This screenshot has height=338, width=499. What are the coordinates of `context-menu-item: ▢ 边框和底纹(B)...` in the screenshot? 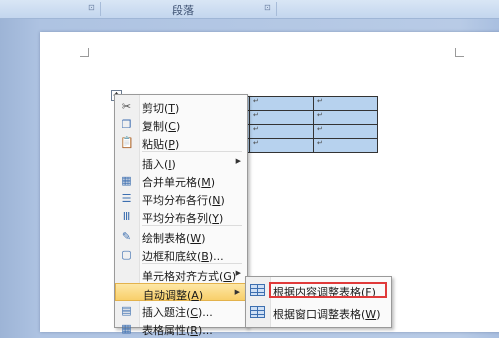 It's located at (181, 254).